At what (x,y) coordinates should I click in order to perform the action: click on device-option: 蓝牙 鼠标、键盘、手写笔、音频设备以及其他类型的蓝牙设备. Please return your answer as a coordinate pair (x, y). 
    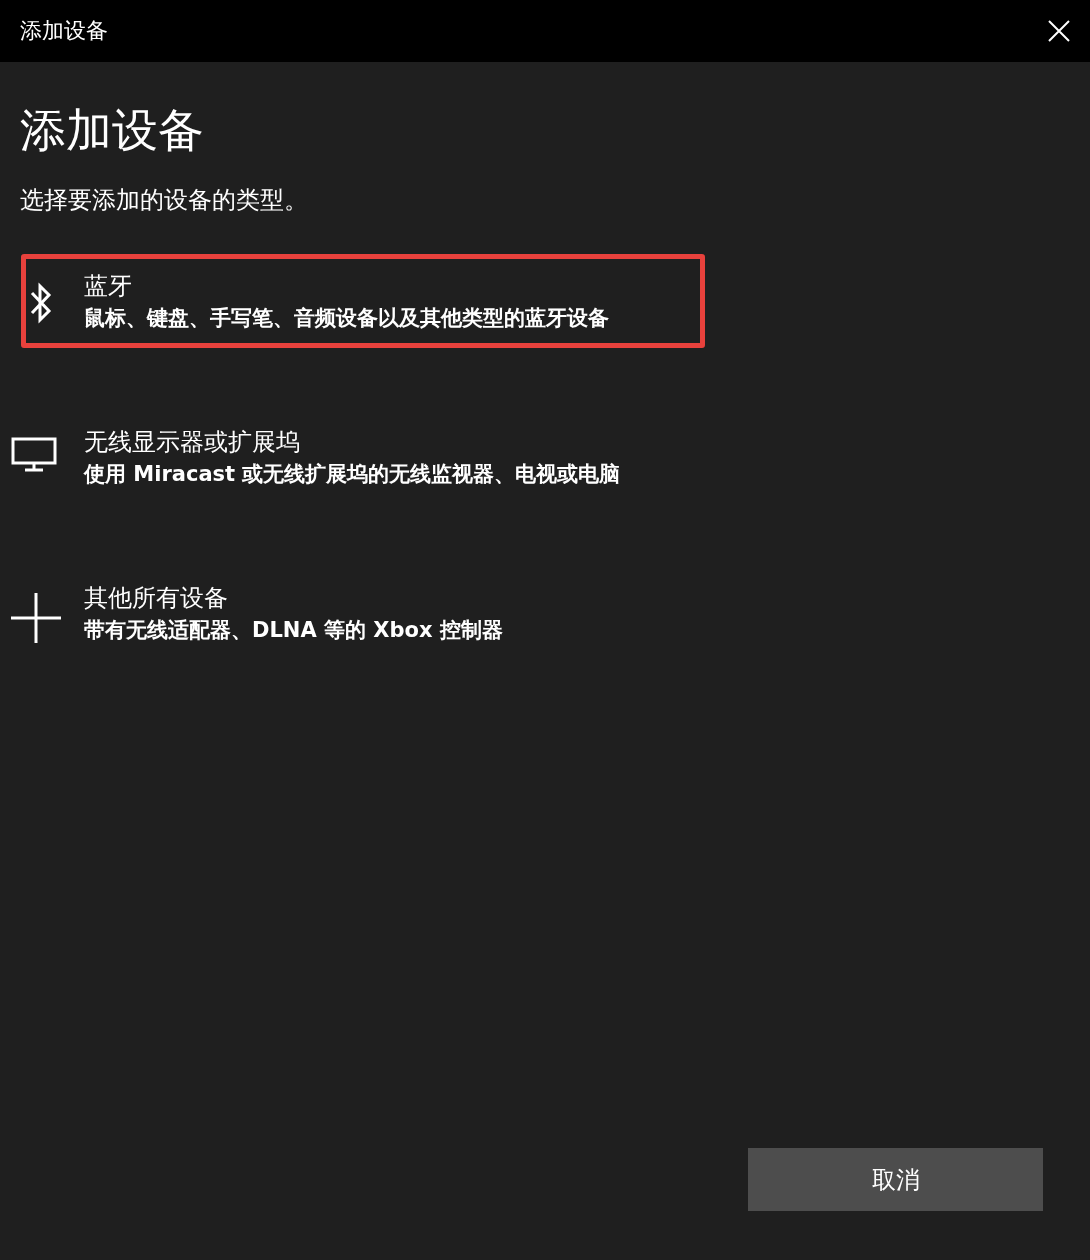
    Looking at the image, I should click on (363, 301).